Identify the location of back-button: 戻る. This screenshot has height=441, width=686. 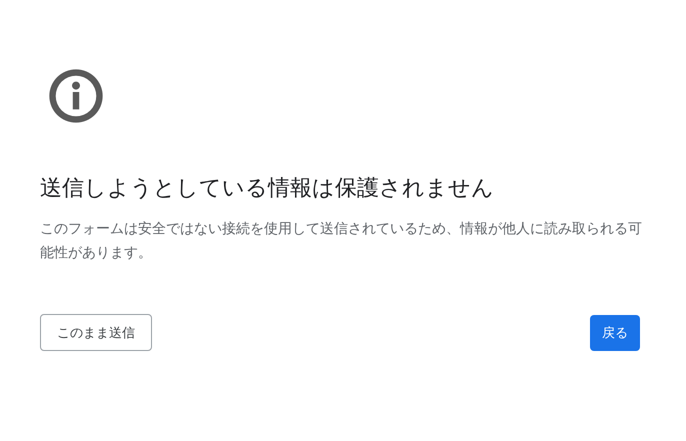
(615, 332).